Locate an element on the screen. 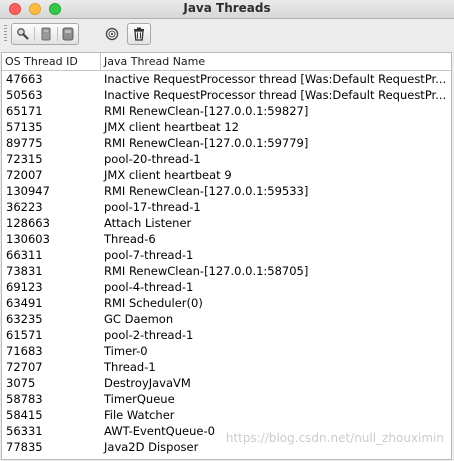 This screenshot has height=461, width=454. os-thread-id-cell: 3075 is located at coordinates (21, 383).